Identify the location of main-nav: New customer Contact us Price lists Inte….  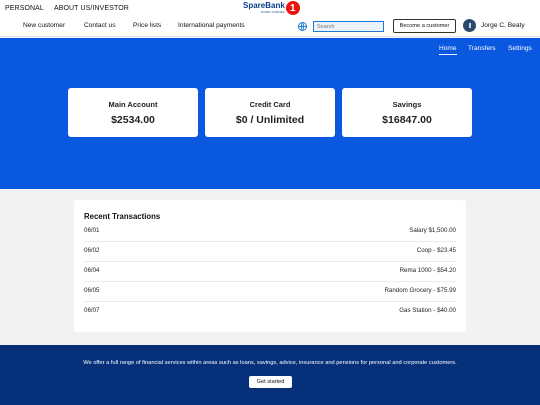
(270, 27).